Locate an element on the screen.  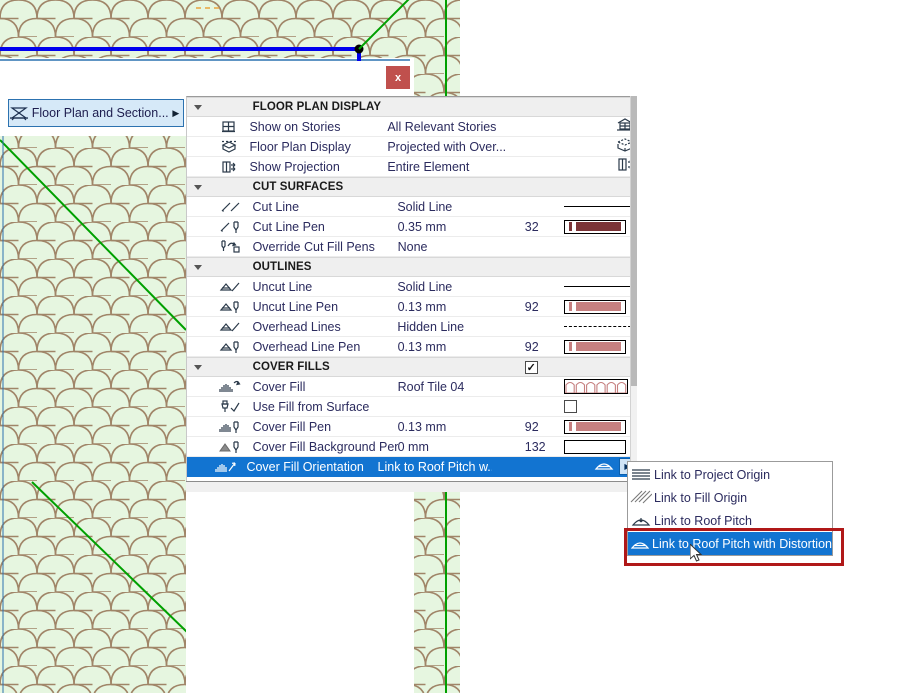
menu-item: Link to Roof Pitch is located at coordinates (730, 520).